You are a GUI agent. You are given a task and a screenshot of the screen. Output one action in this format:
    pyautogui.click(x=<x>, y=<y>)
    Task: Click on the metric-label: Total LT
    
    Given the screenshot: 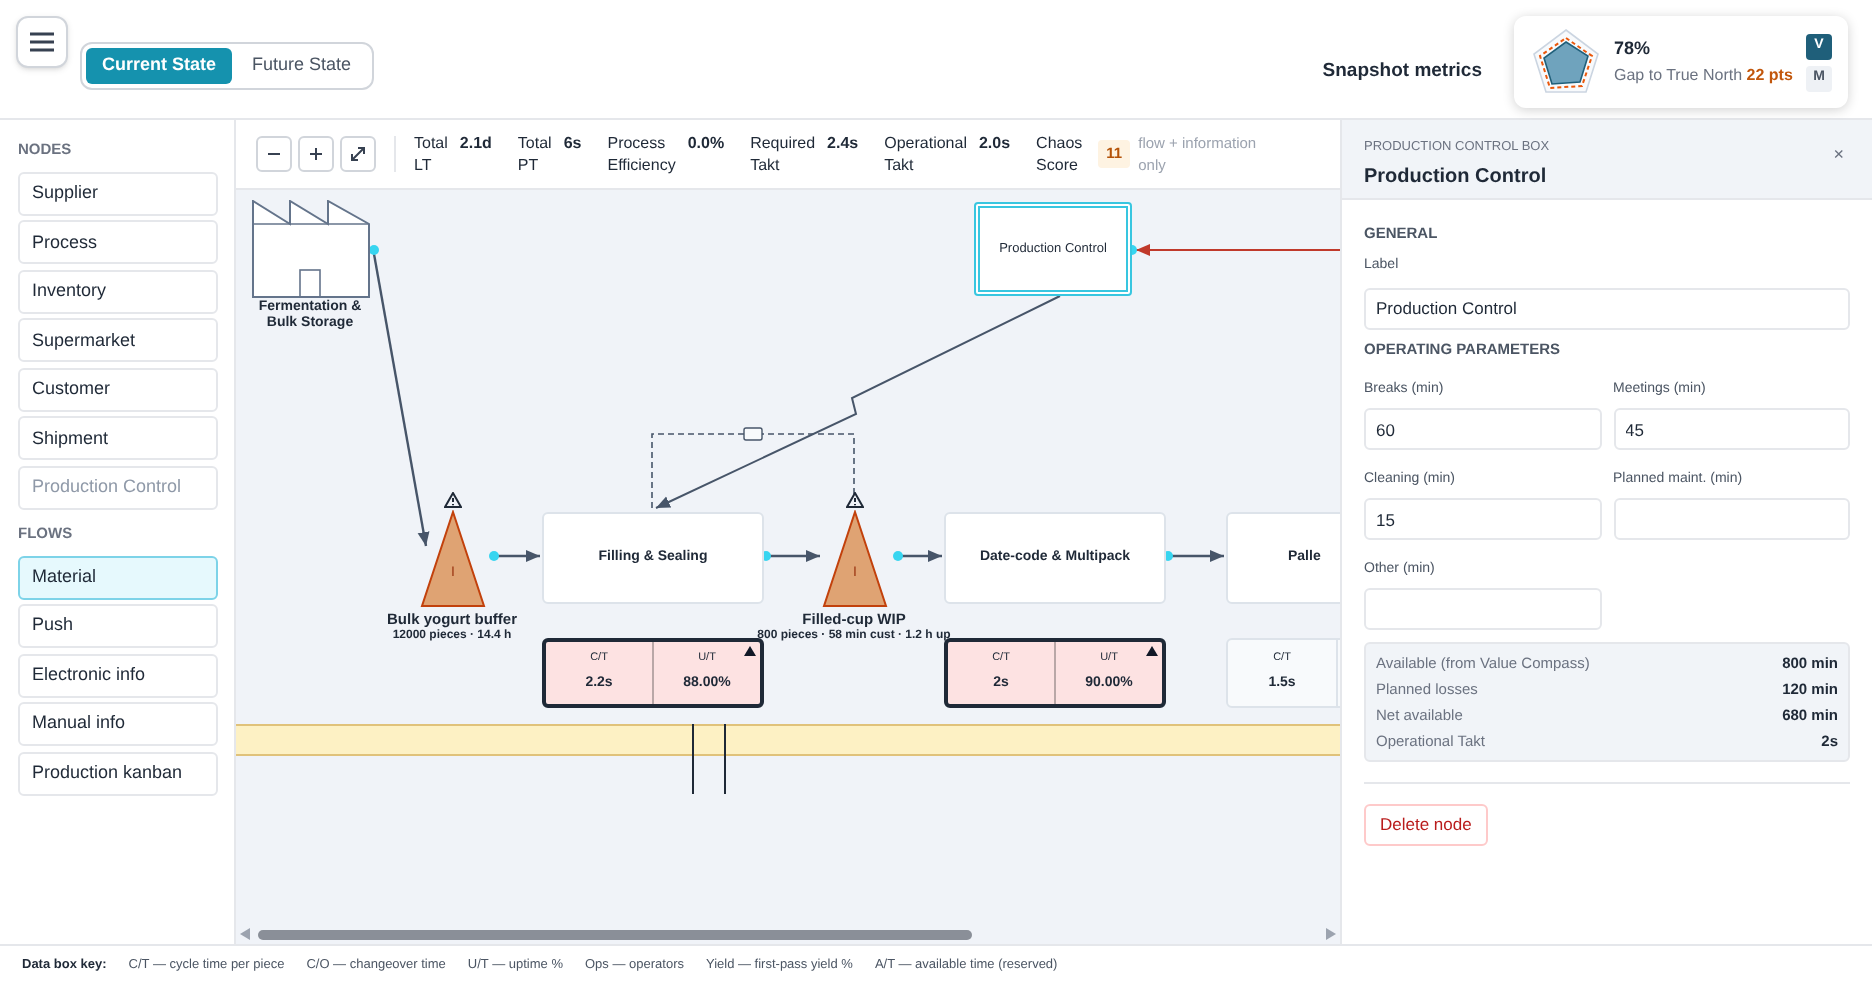 What is the action you would take?
    pyautogui.click(x=431, y=154)
    